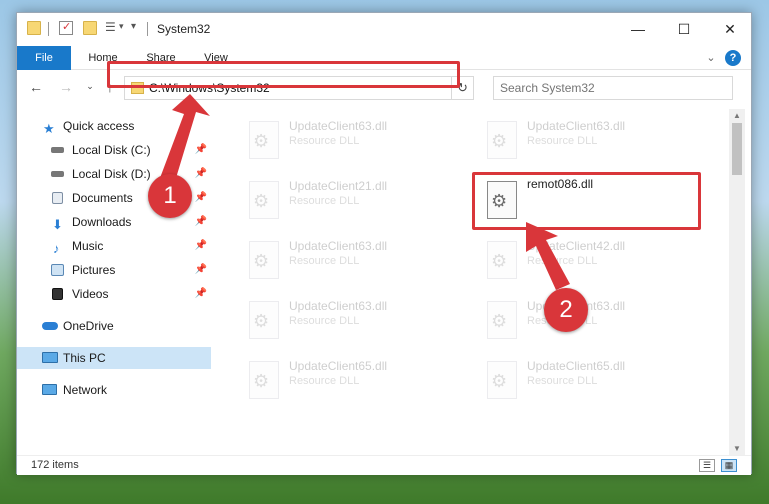  I want to click on search-input, so click(616, 88).